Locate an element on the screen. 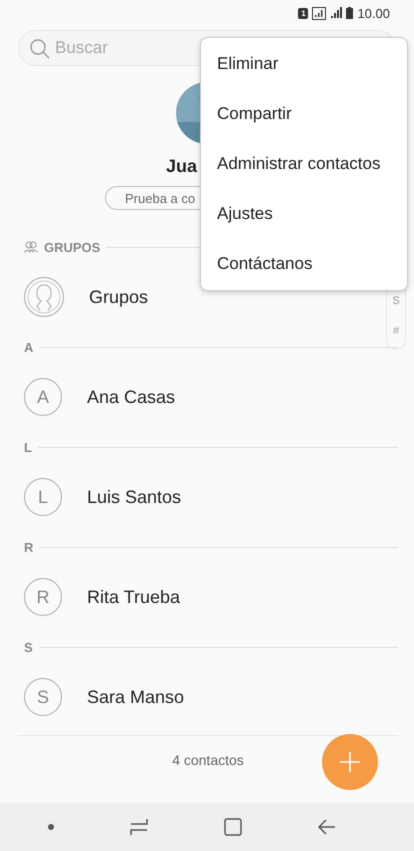 Image resolution: width=414 pixels, height=851 pixels. contact-avatar: R is located at coordinates (43, 597).